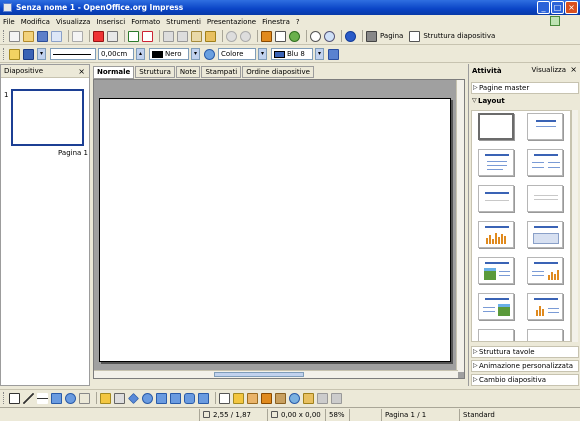 The width and height of the screenshot is (580, 421). What do you see at coordinates (266, 398) in the screenshot?
I see `from-file-icon` at bounding box center [266, 398].